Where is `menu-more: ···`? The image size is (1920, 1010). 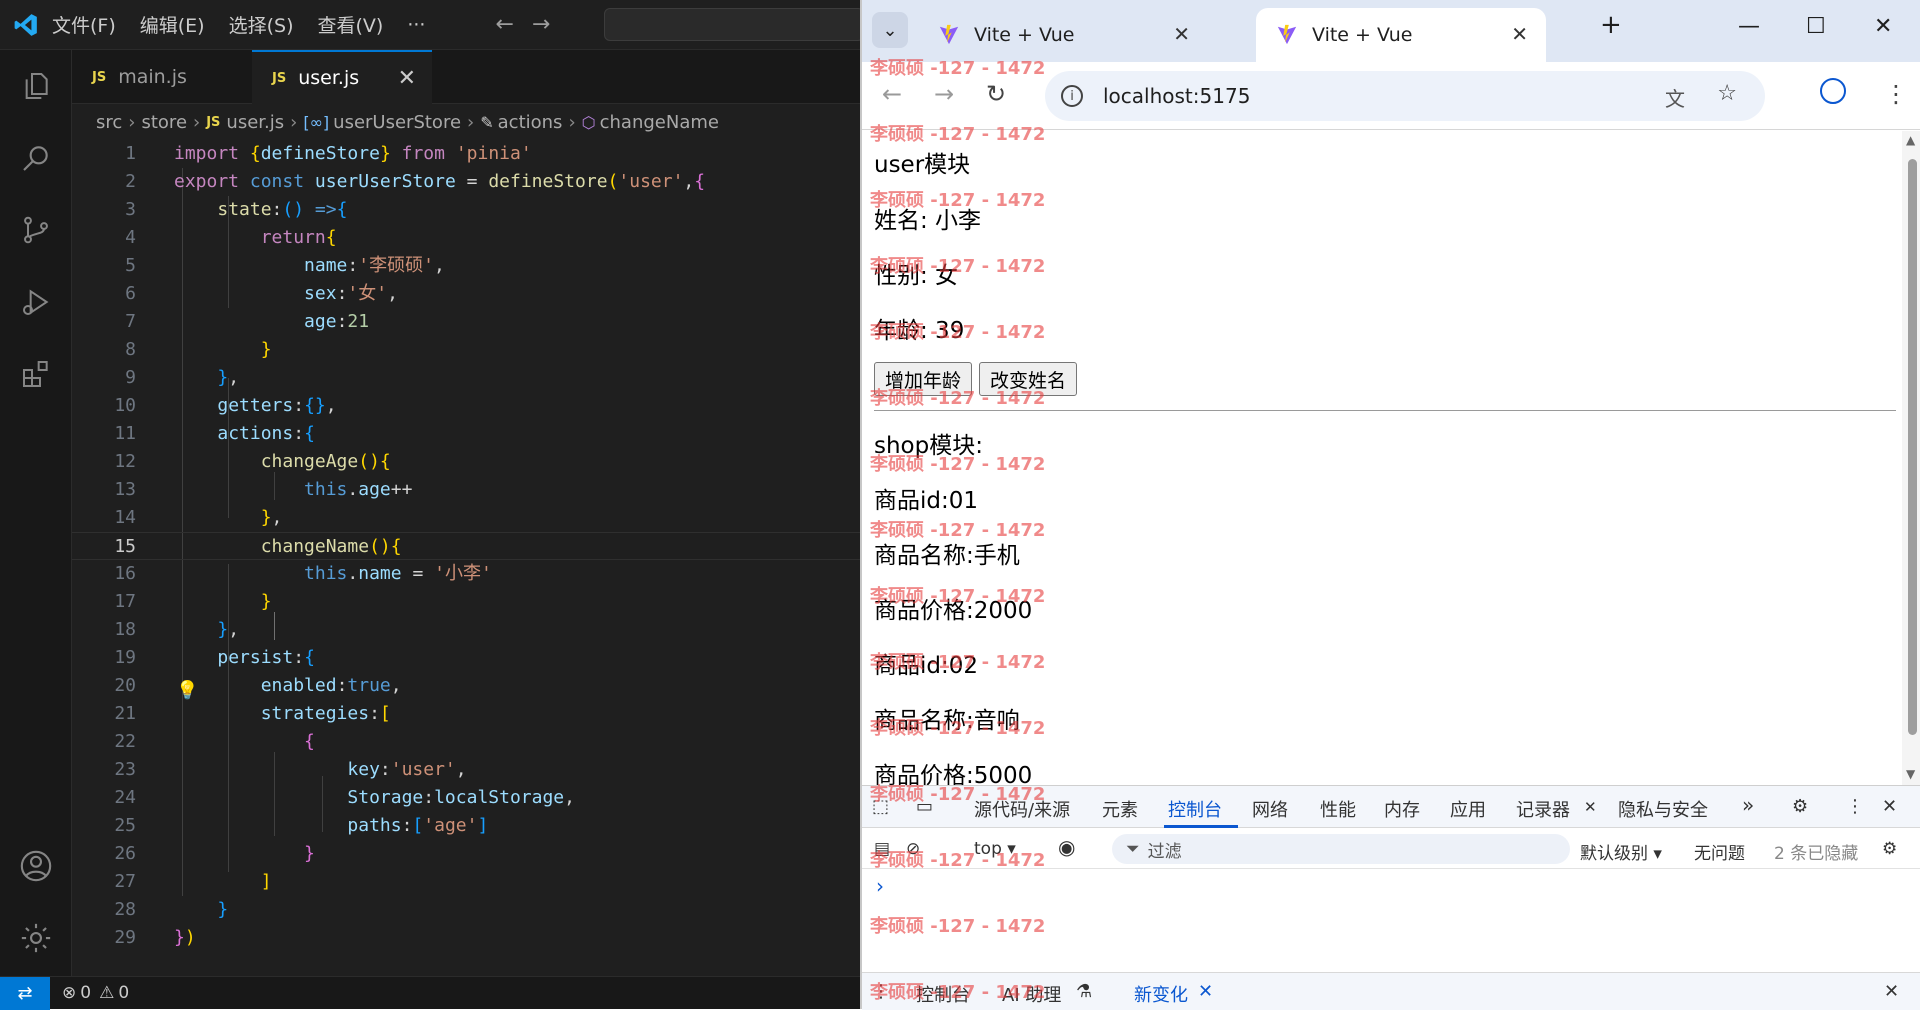
menu-more: ··· is located at coordinates (416, 25).